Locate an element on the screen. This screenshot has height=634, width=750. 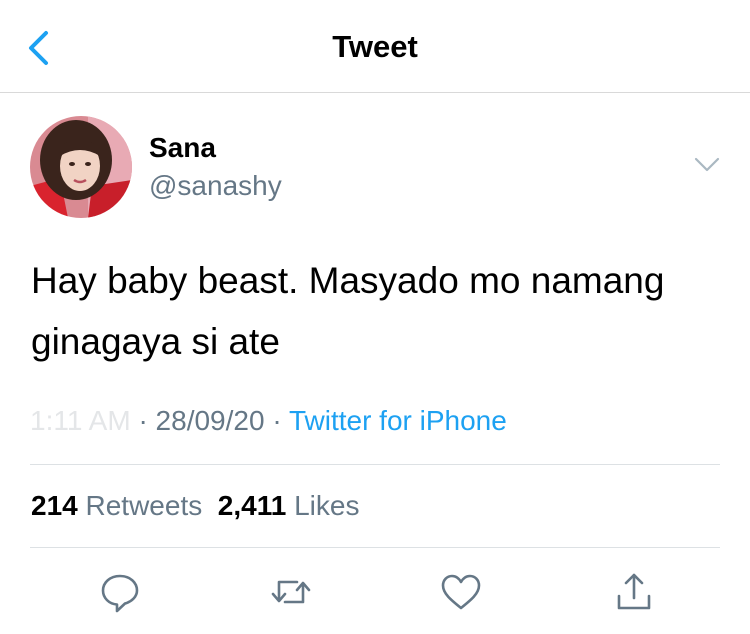
tweet-stats: 214 Retweets 2,411 Likes is located at coordinates (195, 506).